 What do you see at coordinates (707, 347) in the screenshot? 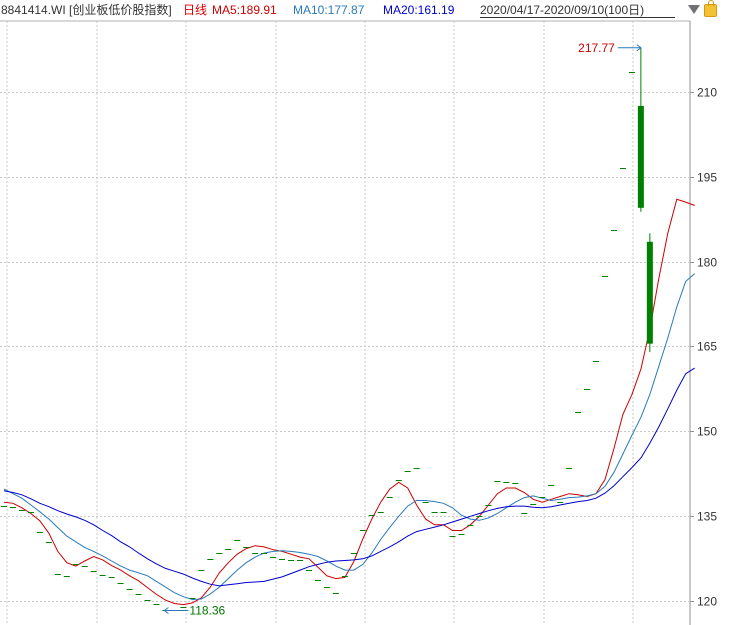
I see `y-tick-label: 165` at bounding box center [707, 347].